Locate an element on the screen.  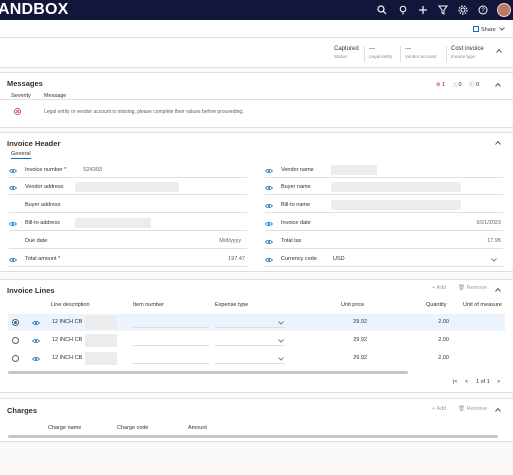
status-label: Status is located at coordinates (340, 56).